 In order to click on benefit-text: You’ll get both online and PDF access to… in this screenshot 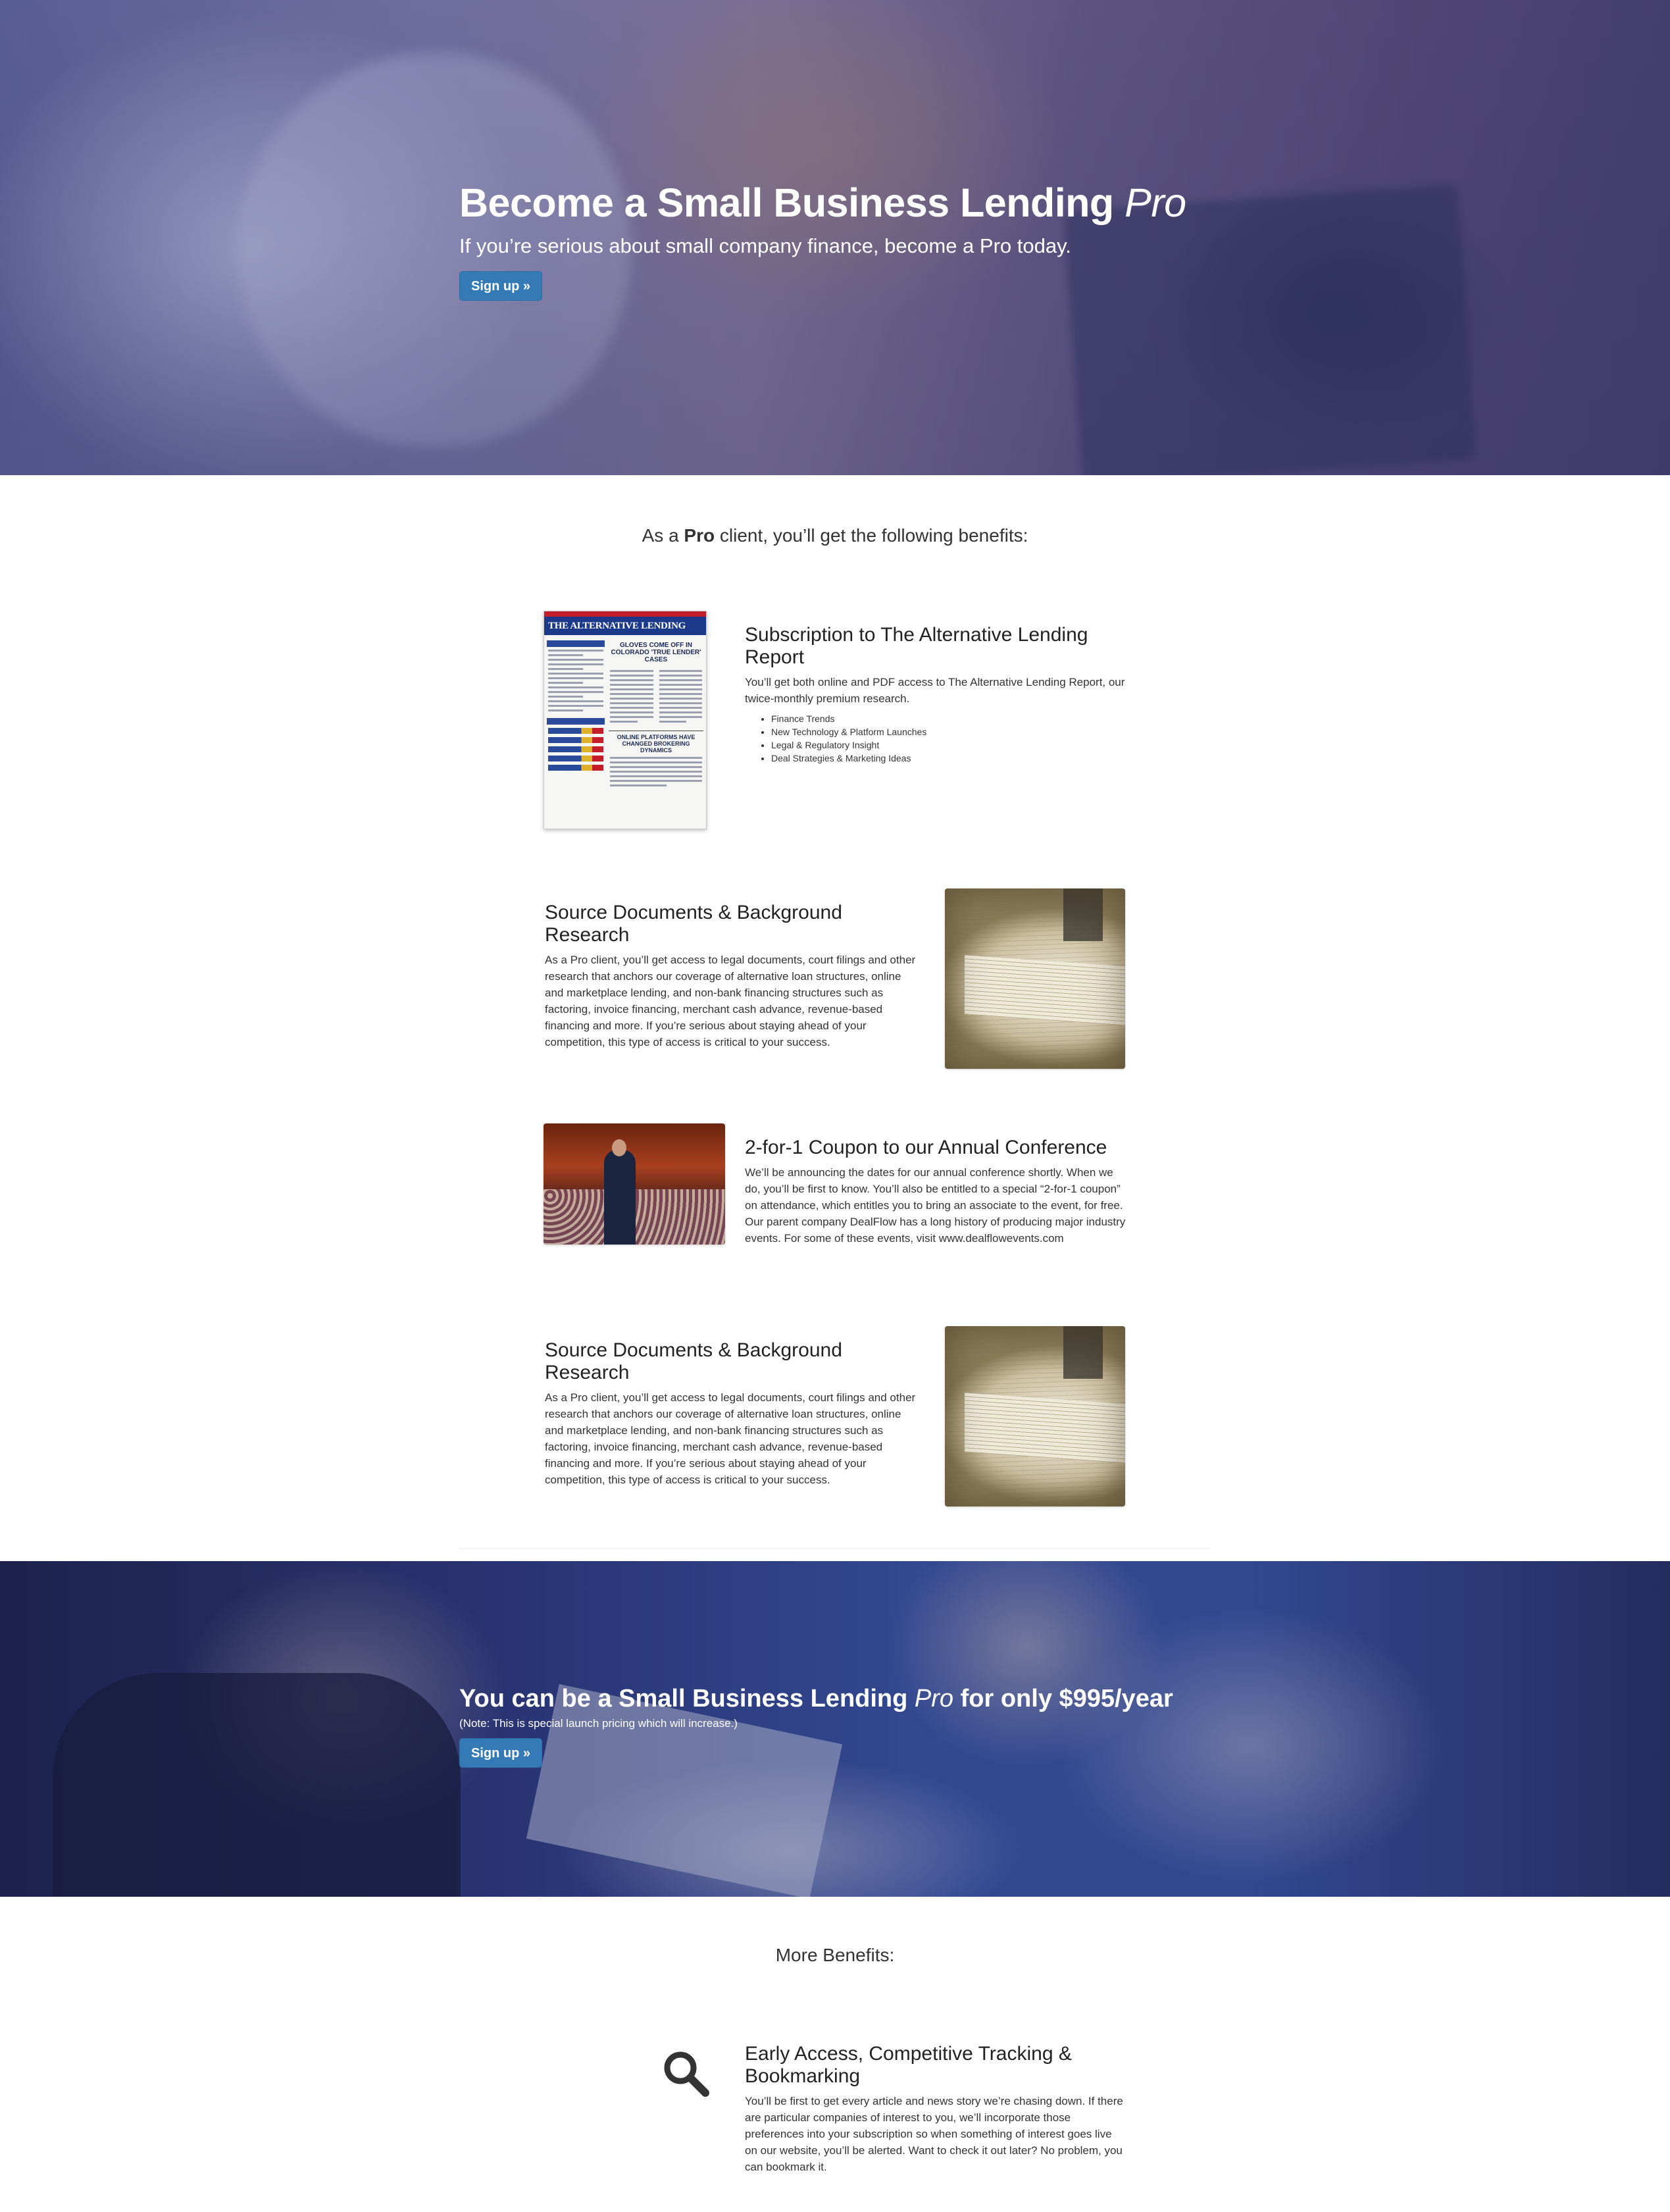, I will do `click(935, 690)`.